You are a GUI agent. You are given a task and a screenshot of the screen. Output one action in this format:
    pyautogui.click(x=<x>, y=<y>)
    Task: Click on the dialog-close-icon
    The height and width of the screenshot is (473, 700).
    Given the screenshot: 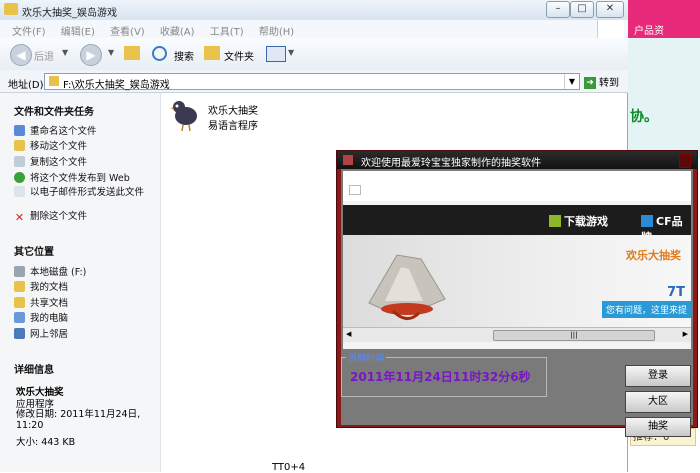 What is the action you would take?
    pyautogui.click(x=685, y=161)
    